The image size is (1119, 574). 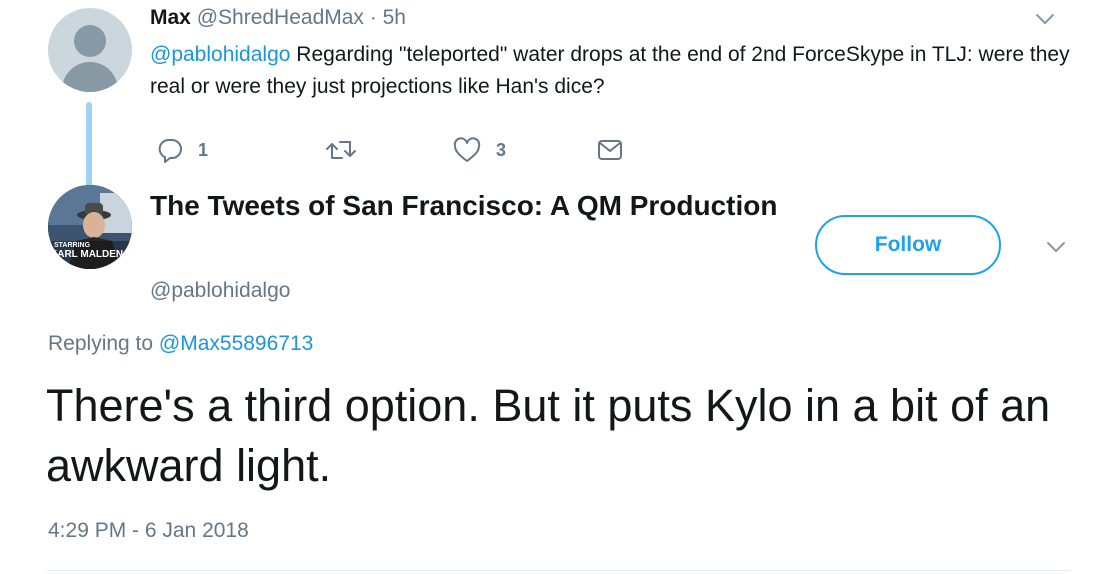 I want to click on parent-handle: @ShredHeadMax, so click(x=280, y=17).